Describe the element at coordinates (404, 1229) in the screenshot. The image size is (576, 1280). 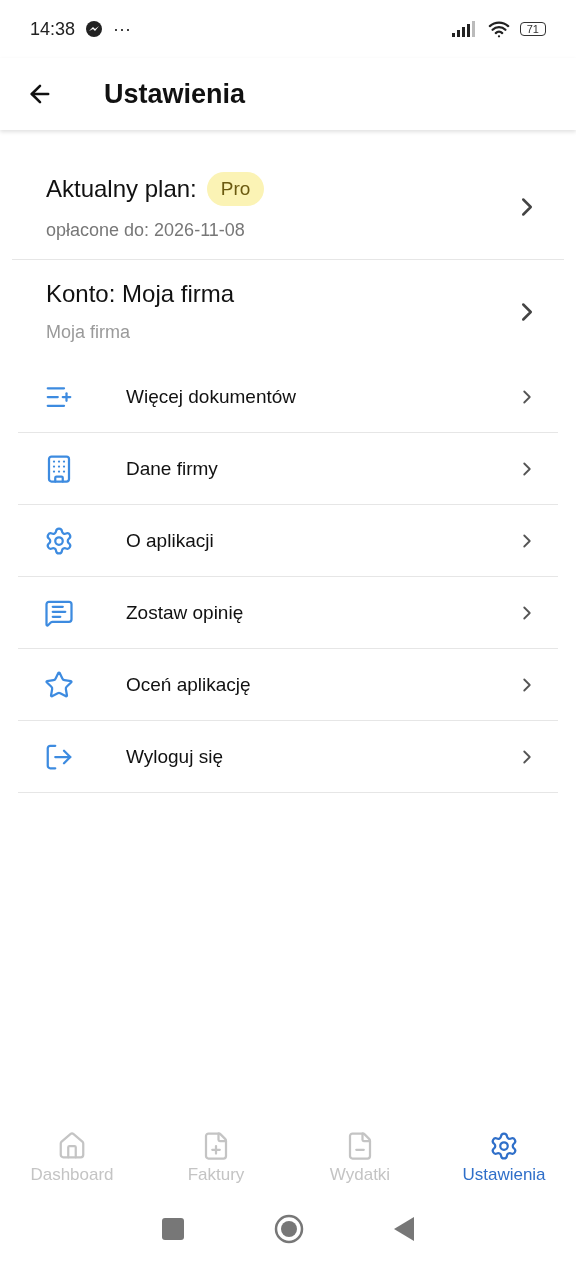
I see `back-nav-button` at that location.